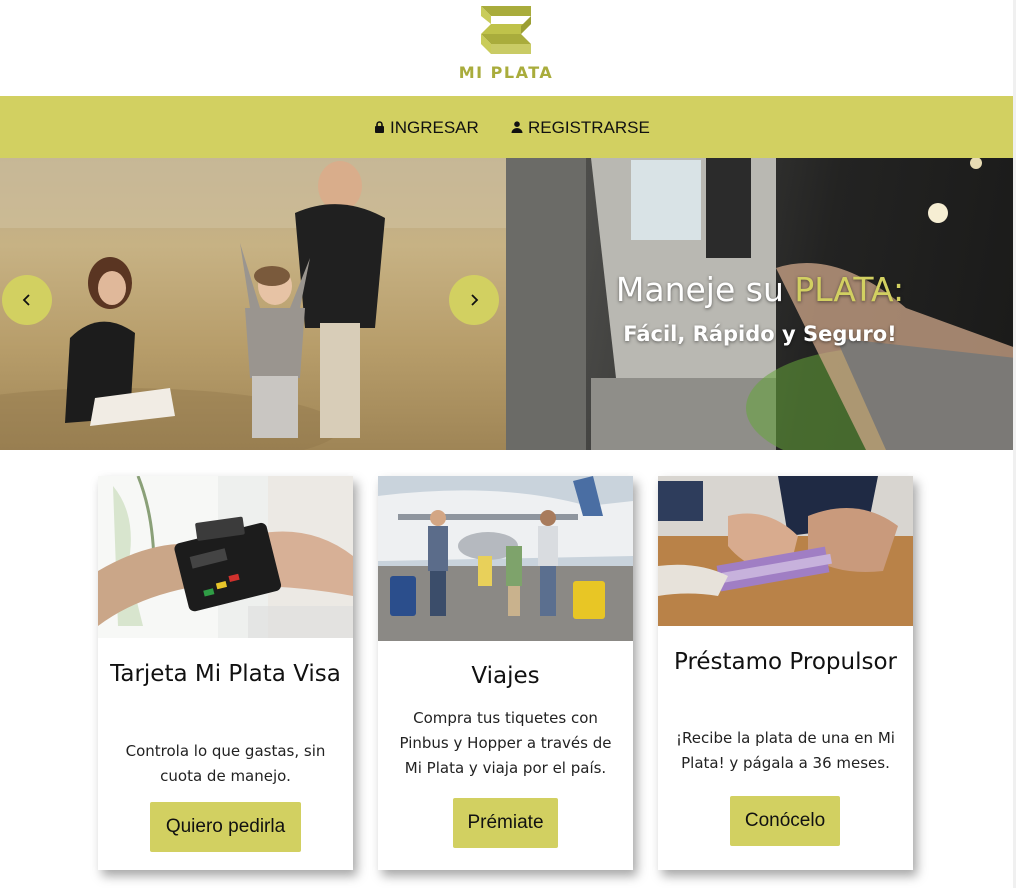  What do you see at coordinates (505, 558) in the screenshot?
I see `family-airport-photo` at bounding box center [505, 558].